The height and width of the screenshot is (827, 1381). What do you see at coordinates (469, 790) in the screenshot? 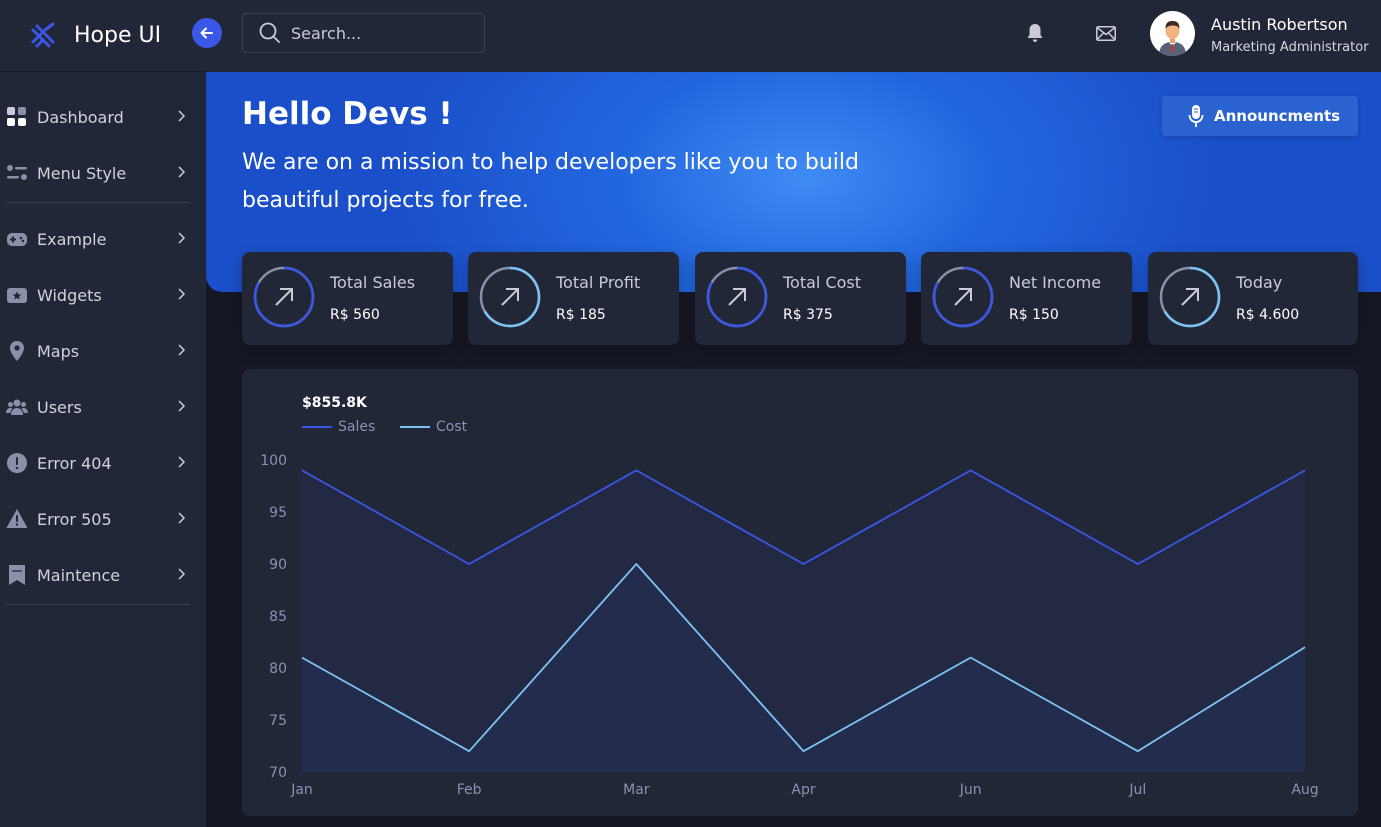
I see `x-tick-label: Feb` at bounding box center [469, 790].